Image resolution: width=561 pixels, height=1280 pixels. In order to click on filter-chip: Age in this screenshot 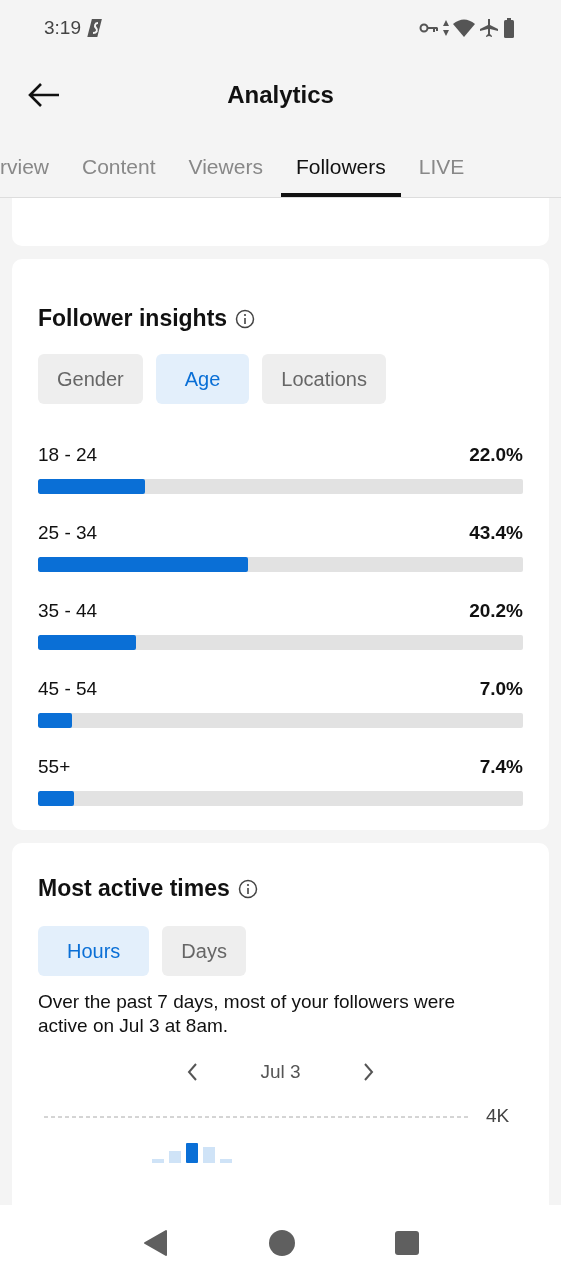, I will do `click(202, 379)`.